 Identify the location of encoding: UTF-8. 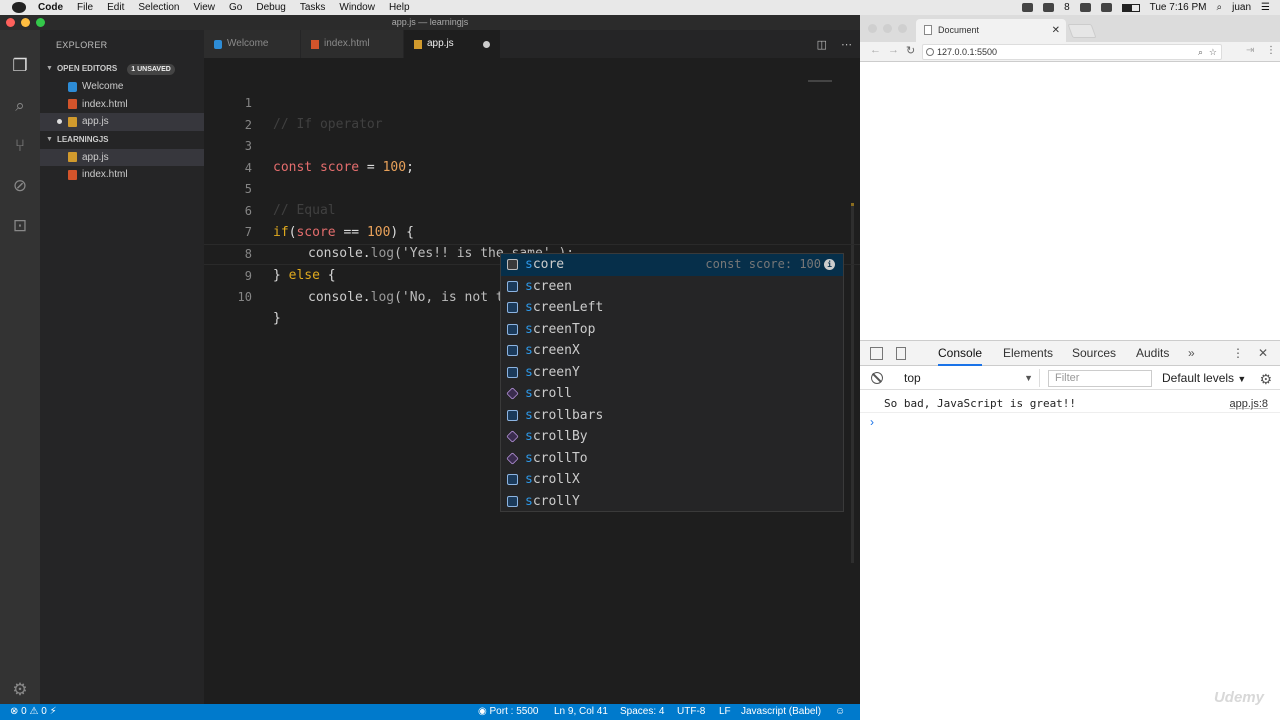
(691, 712).